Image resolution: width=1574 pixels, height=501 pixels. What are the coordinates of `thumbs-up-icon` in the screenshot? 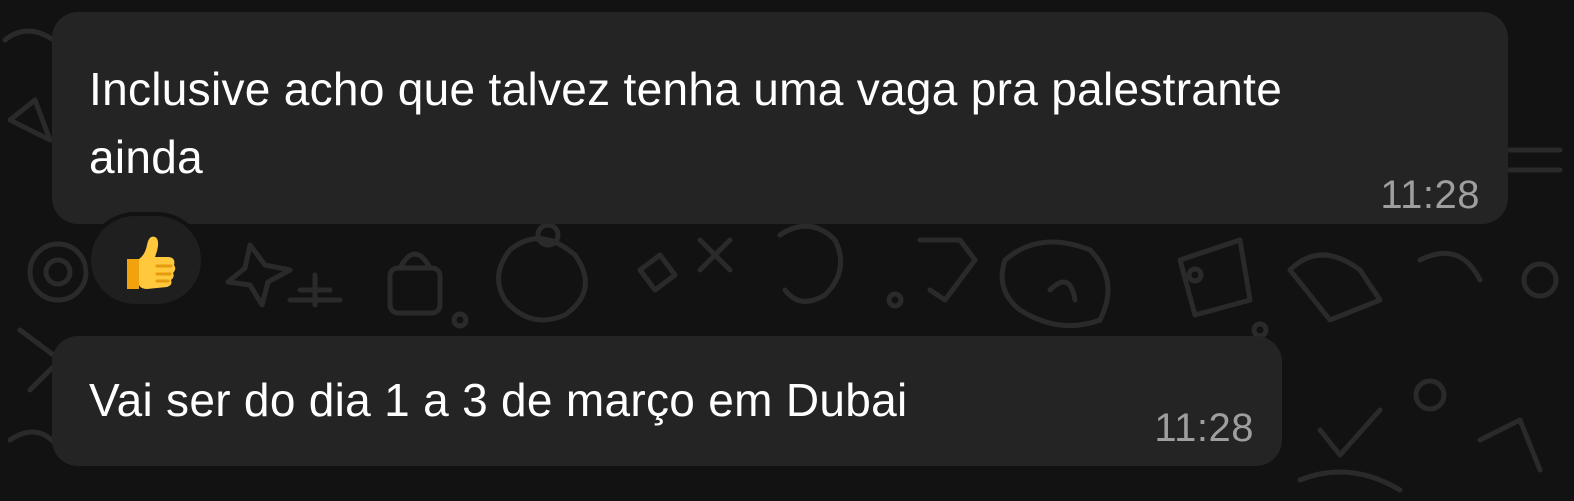 It's located at (151, 262).